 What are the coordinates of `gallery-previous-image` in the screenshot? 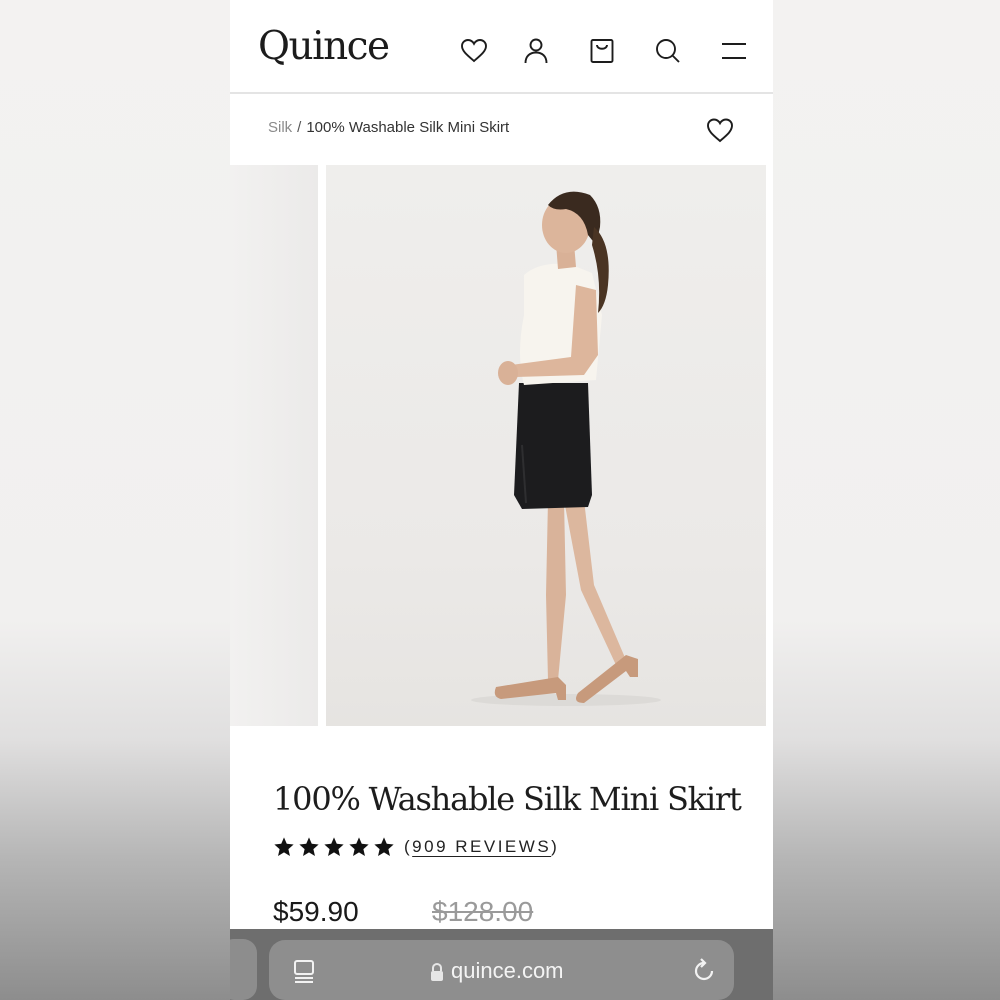 It's located at (274, 445).